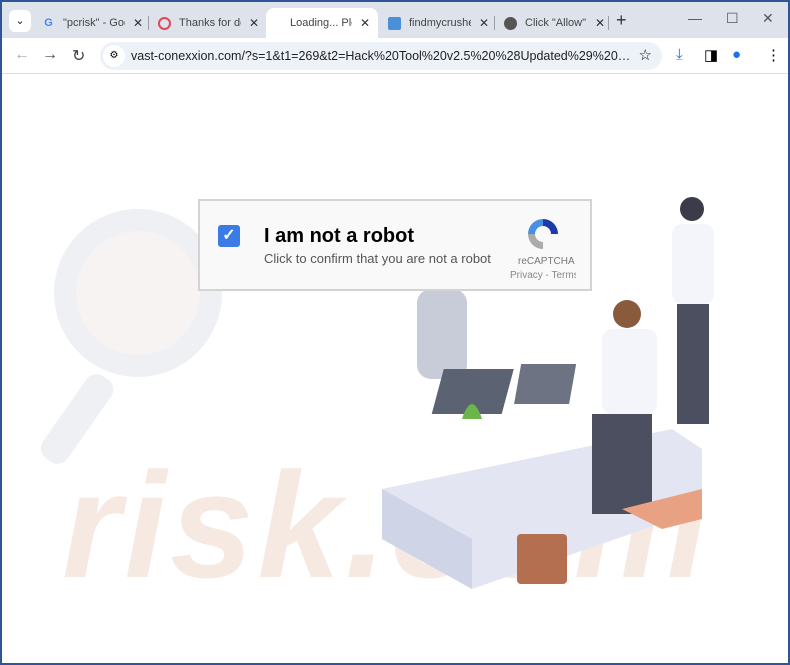 This screenshot has height=665, width=790. Describe the element at coordinates (546, 261) in the screenshot. I see `recaptcha-brand: reCAPTCHA` at that location.